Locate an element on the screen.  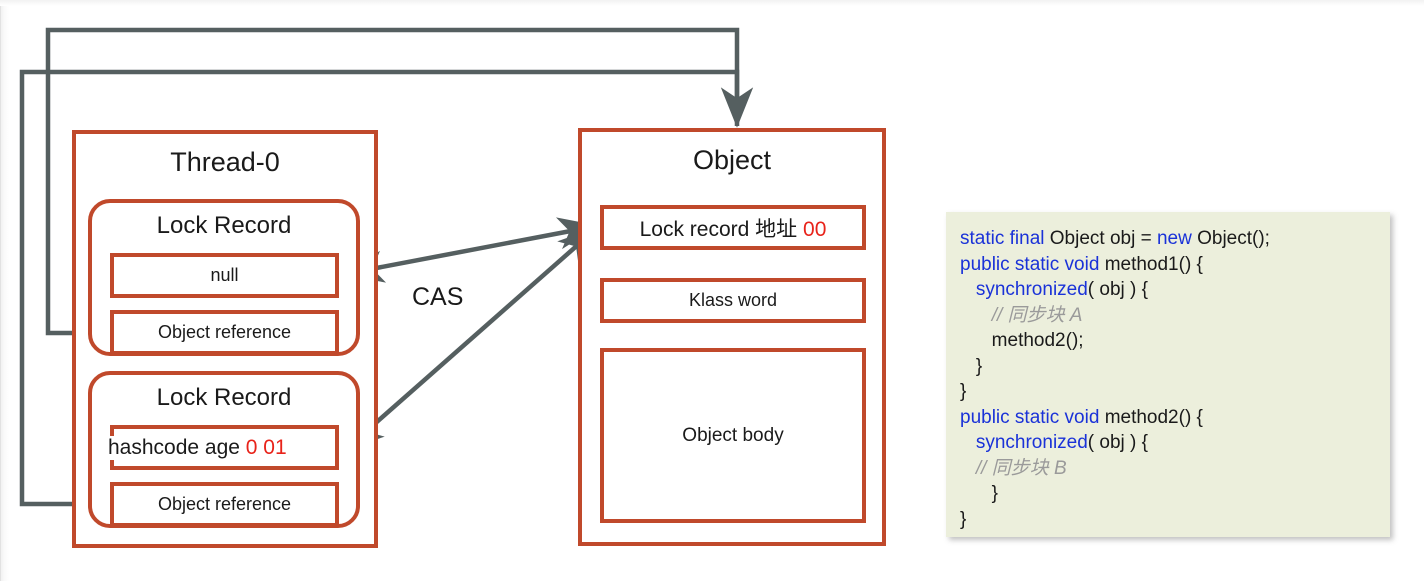
code-line: public static void method1() { is located at coordinates (1167, 265).